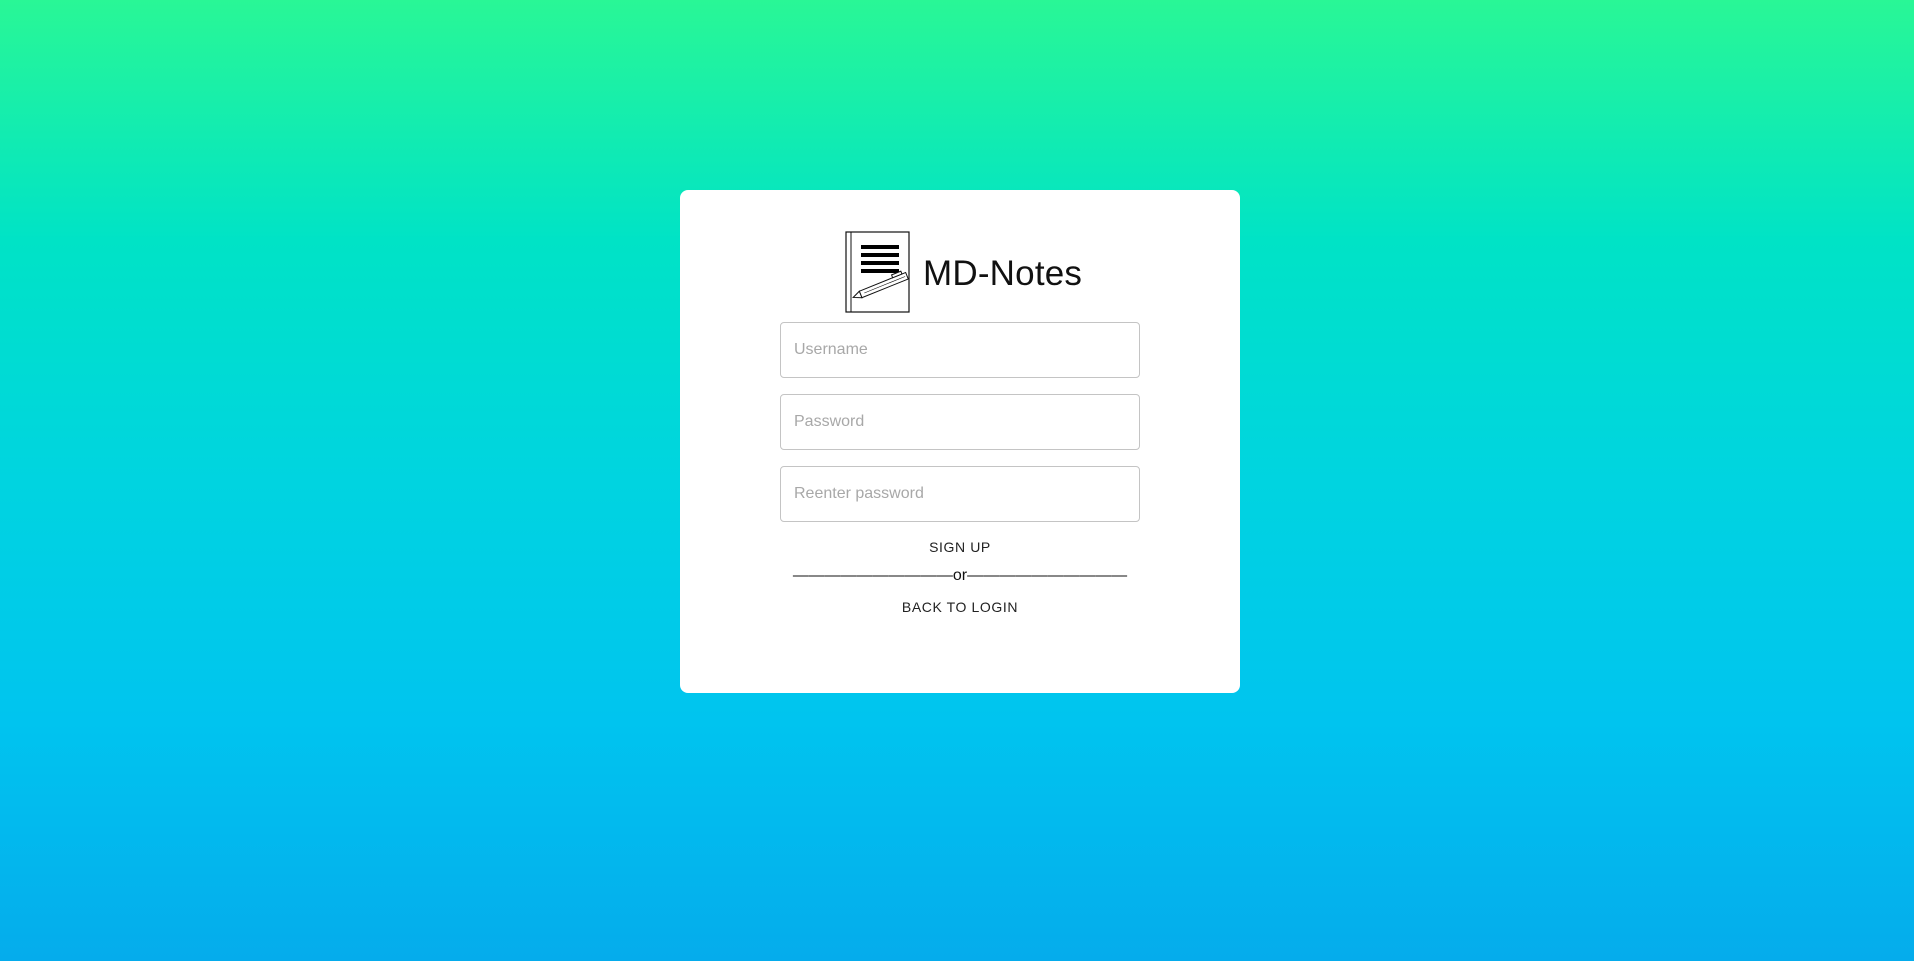  What do you see at coordinates (1003, 273) in the screenshot?
I see `app-title: MD-Notes` at bounding box center [1003, 273].